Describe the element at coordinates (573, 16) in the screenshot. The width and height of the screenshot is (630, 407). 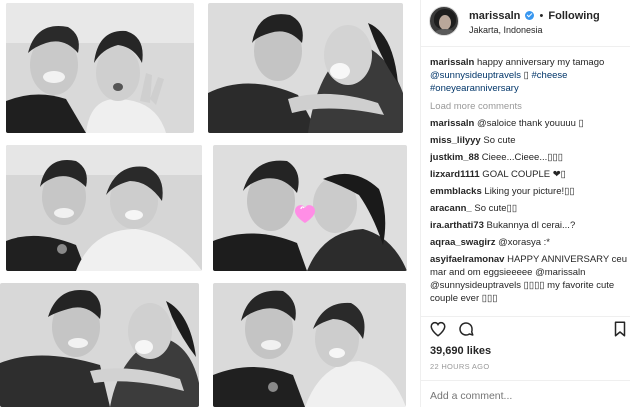
I see `following-button: Following` at that location.